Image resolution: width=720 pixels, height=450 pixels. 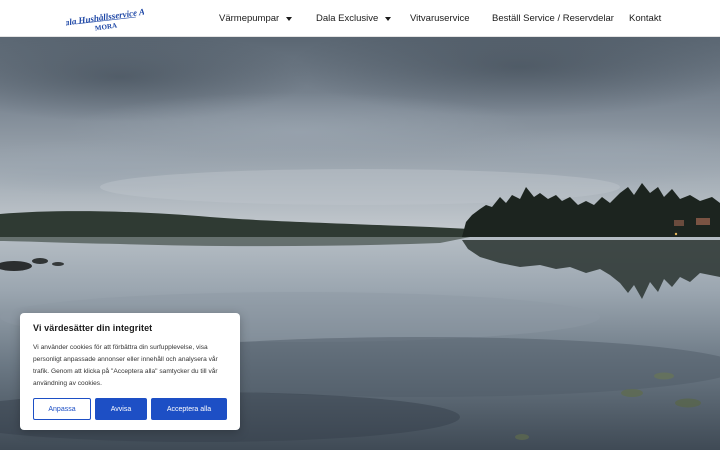 What do you see at coordinates (105, 26) in the screenshot?
I see `svg-text: MORA` at bounding box center [105, 26].